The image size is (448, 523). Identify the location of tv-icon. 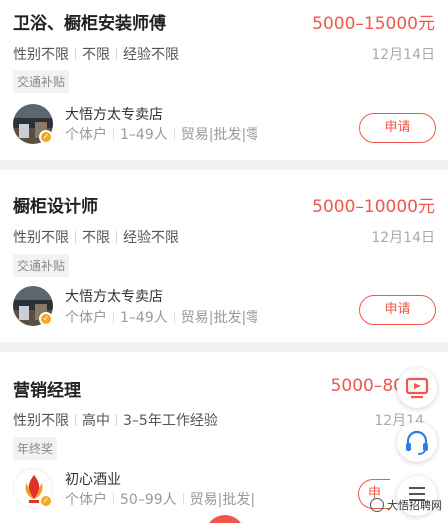
(417, 388).